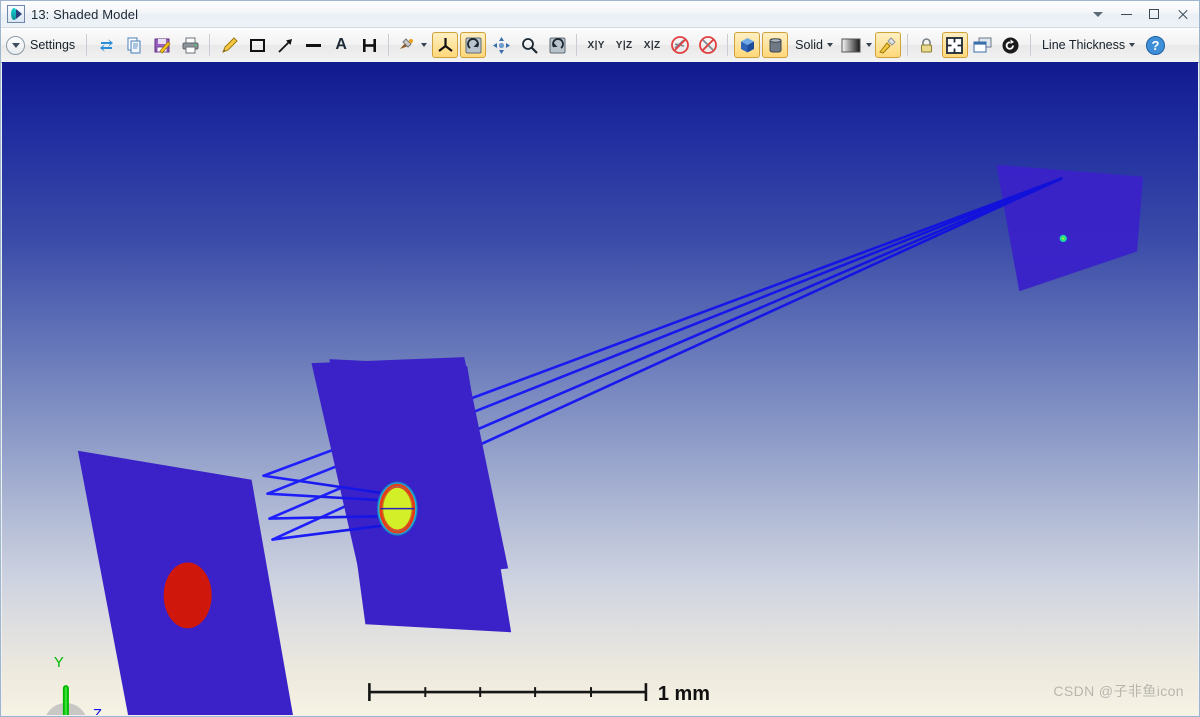  What do you see at coordinates (97, 710) in the screenshot?
I see `axis-label-z: Z` at bounding box center [97, 710].